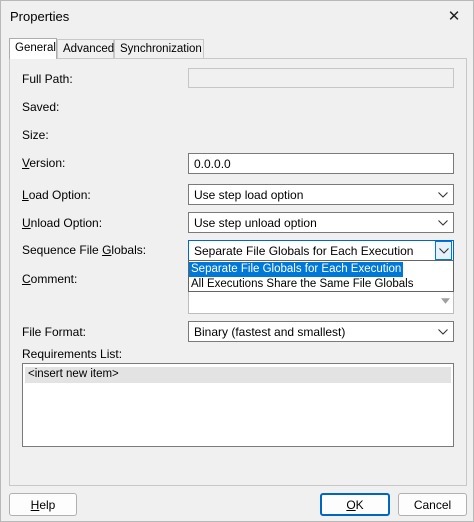 This screenshot has width=474, height=522. What do you see at coordinates (54, 332) in the screenshot?
I see `file-format-label: File Format:` at bounding box center [54, 332].